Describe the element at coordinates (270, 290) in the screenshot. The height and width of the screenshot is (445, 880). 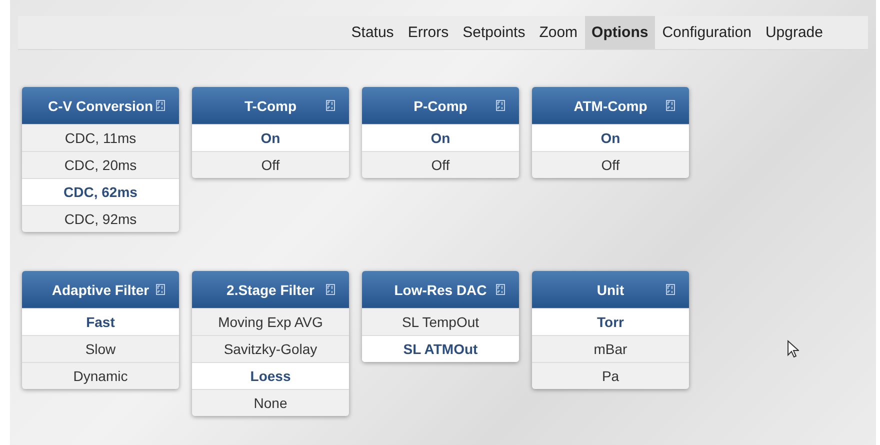
I see `card-title: 2.Stage Filter` at that location.